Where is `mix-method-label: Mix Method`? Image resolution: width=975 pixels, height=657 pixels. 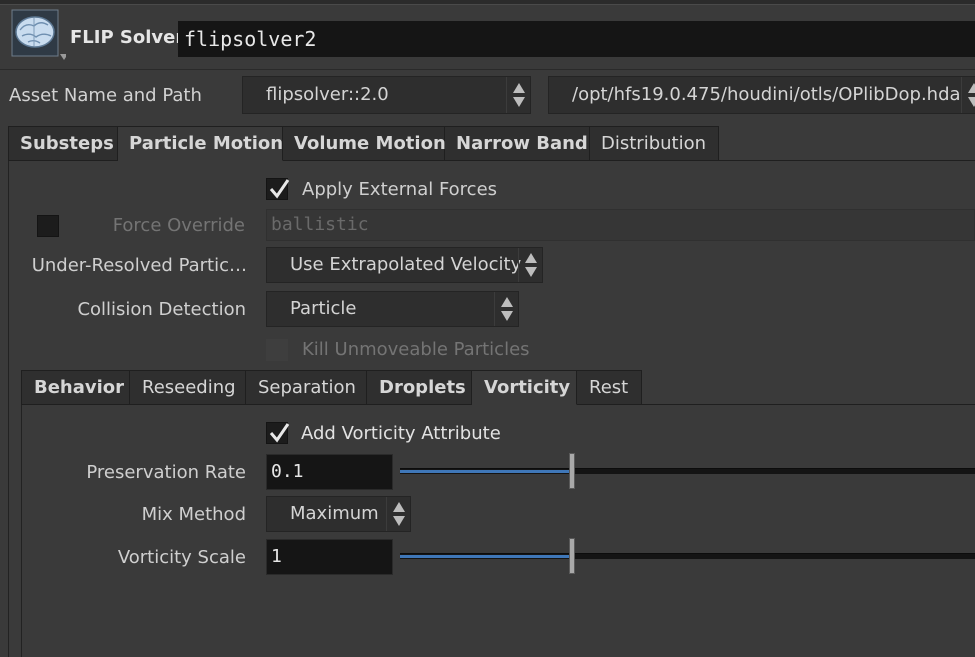 mix-method-label: Mix Method is located at coordinates (193, 514).